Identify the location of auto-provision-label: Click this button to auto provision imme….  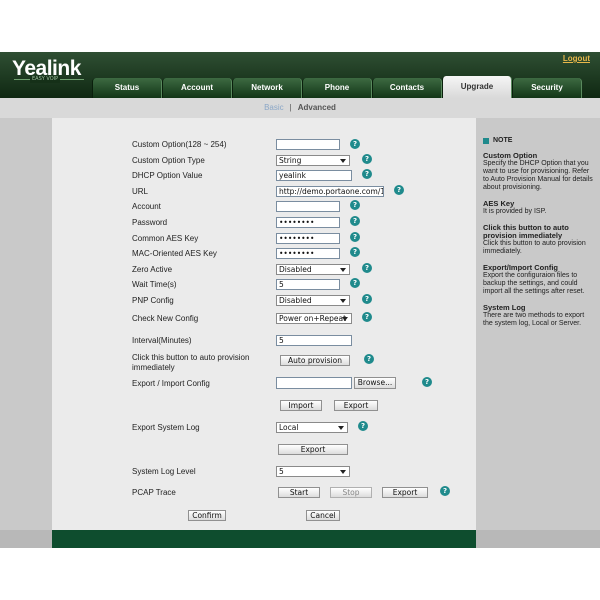
(191, 362).